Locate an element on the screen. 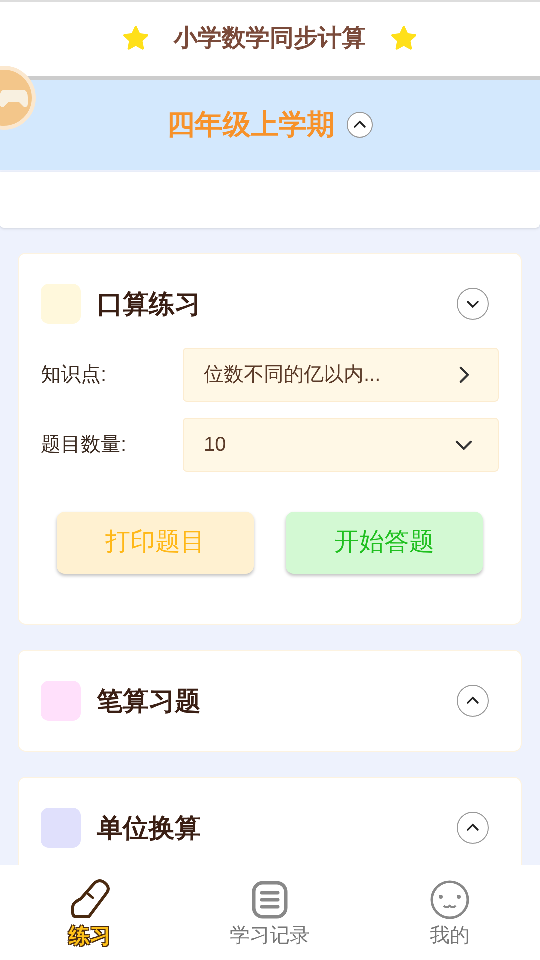  expand-button is located at coordinates (473, 304).